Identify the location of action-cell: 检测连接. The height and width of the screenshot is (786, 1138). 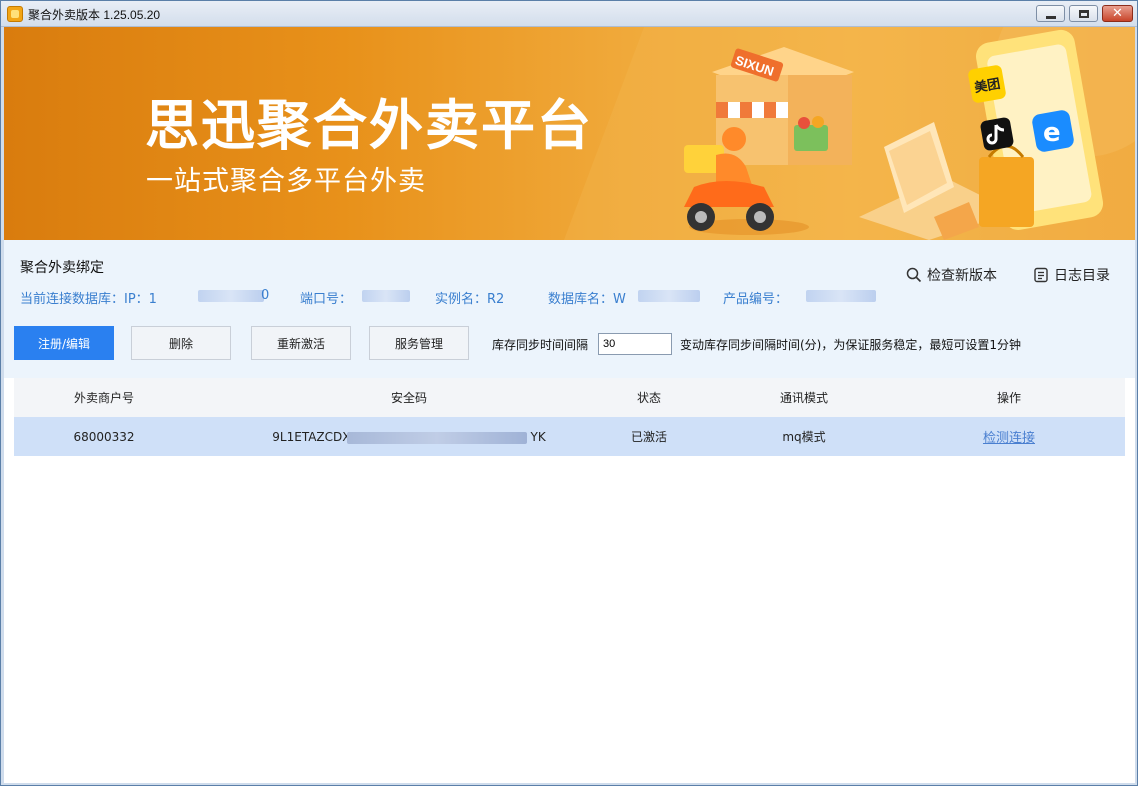
(1009, 436).